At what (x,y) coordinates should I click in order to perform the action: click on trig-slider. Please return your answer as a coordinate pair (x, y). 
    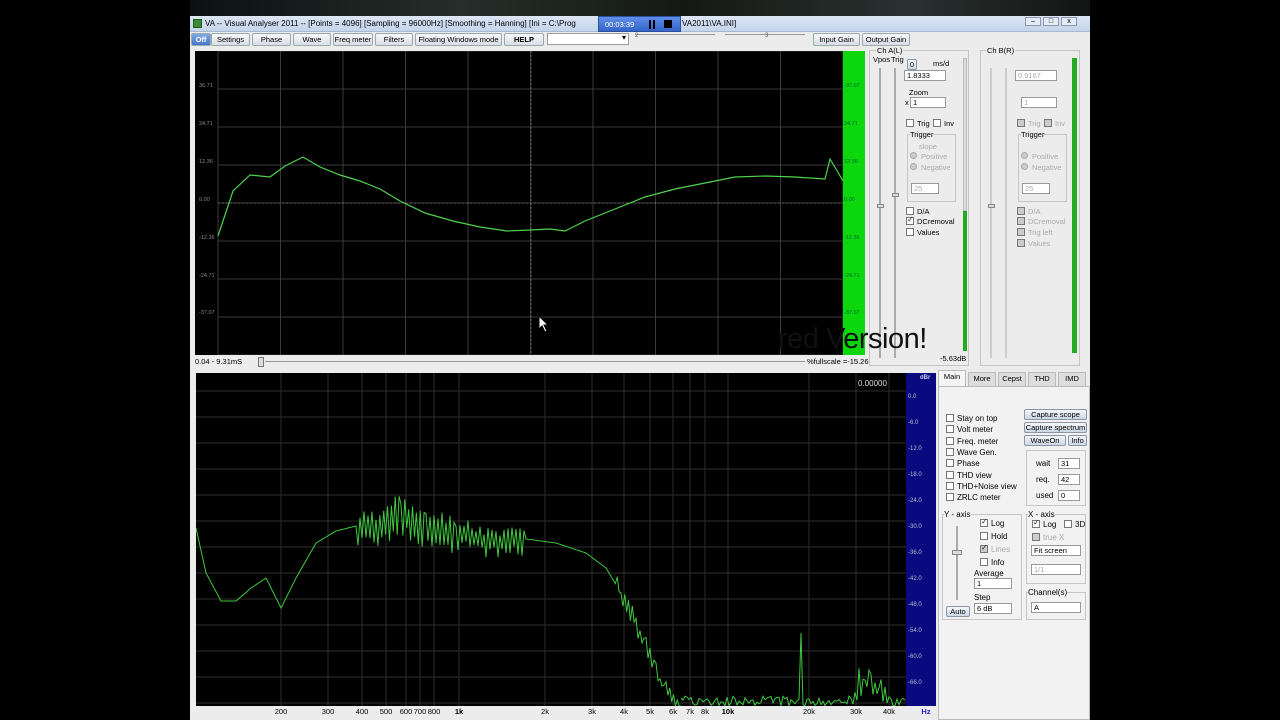
    Looking at the image, I should click on (895, 213).